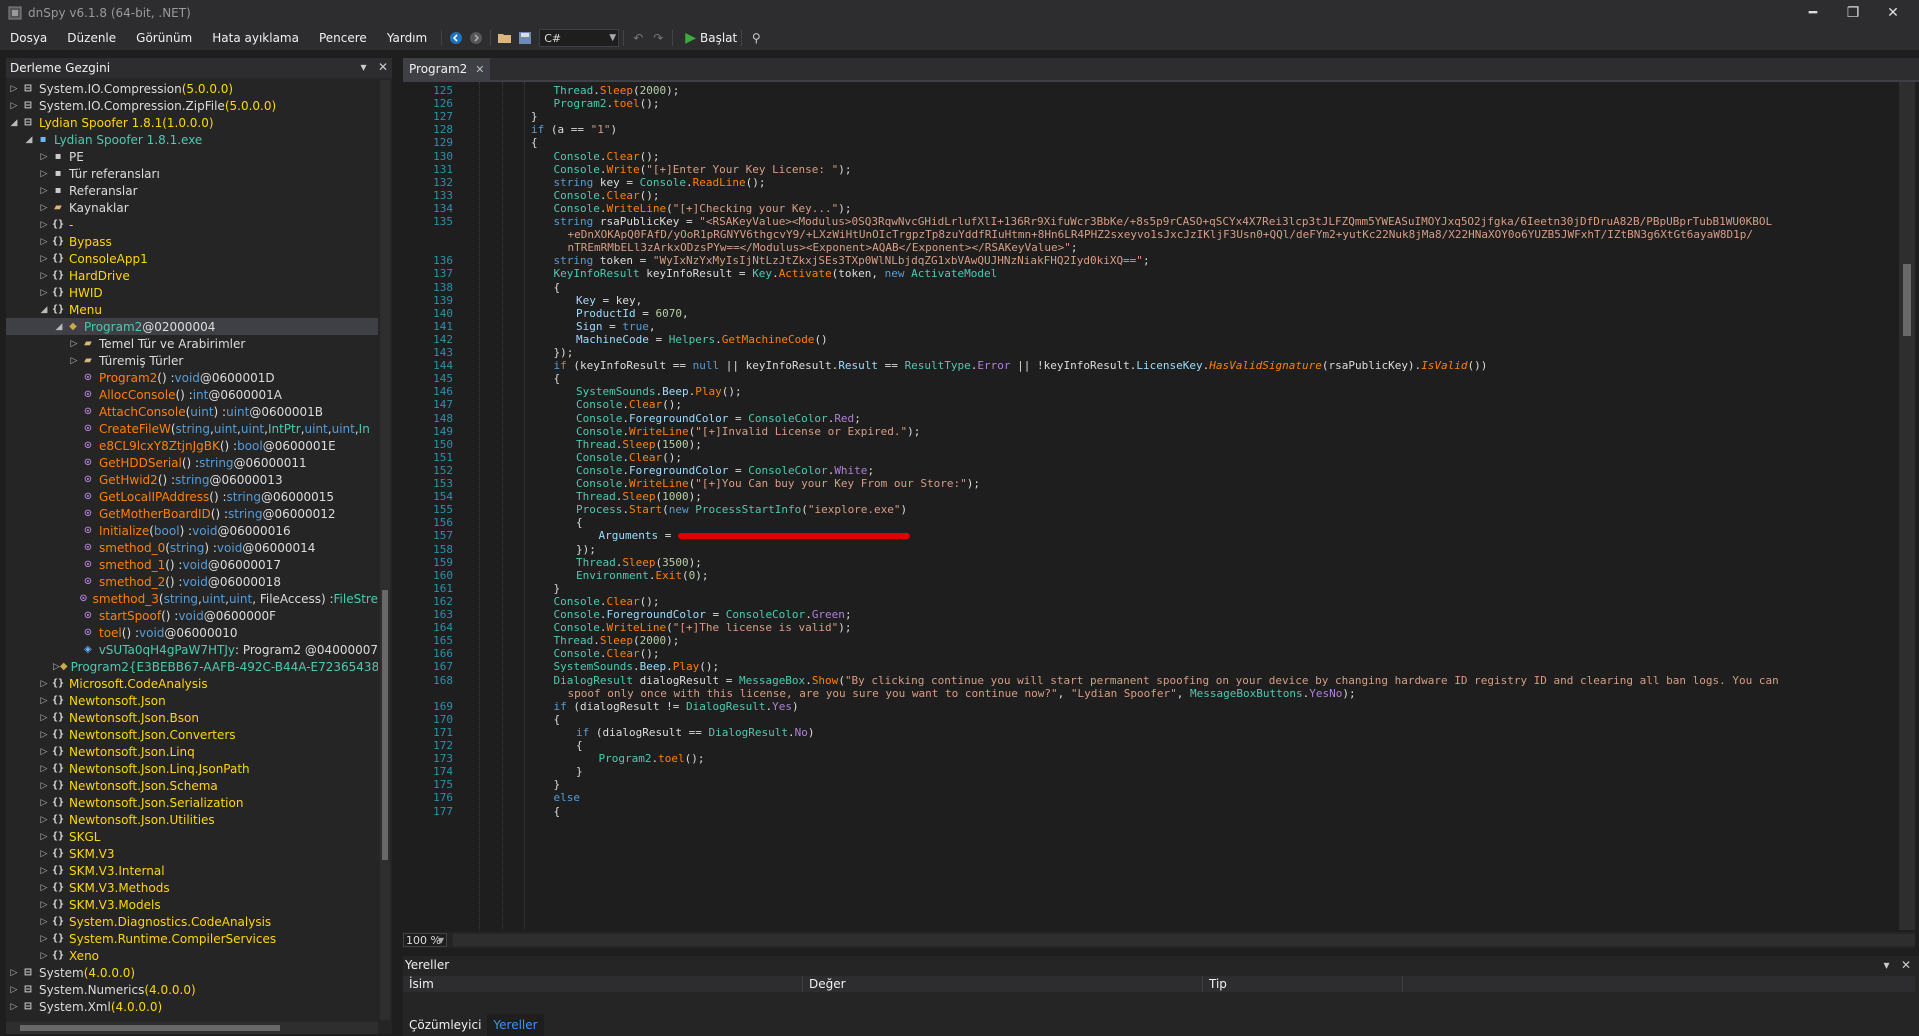  Describe the element at coordinates (445, 1025) in the screenshot. I see `tab-solver: Çözümleyici` at that location.